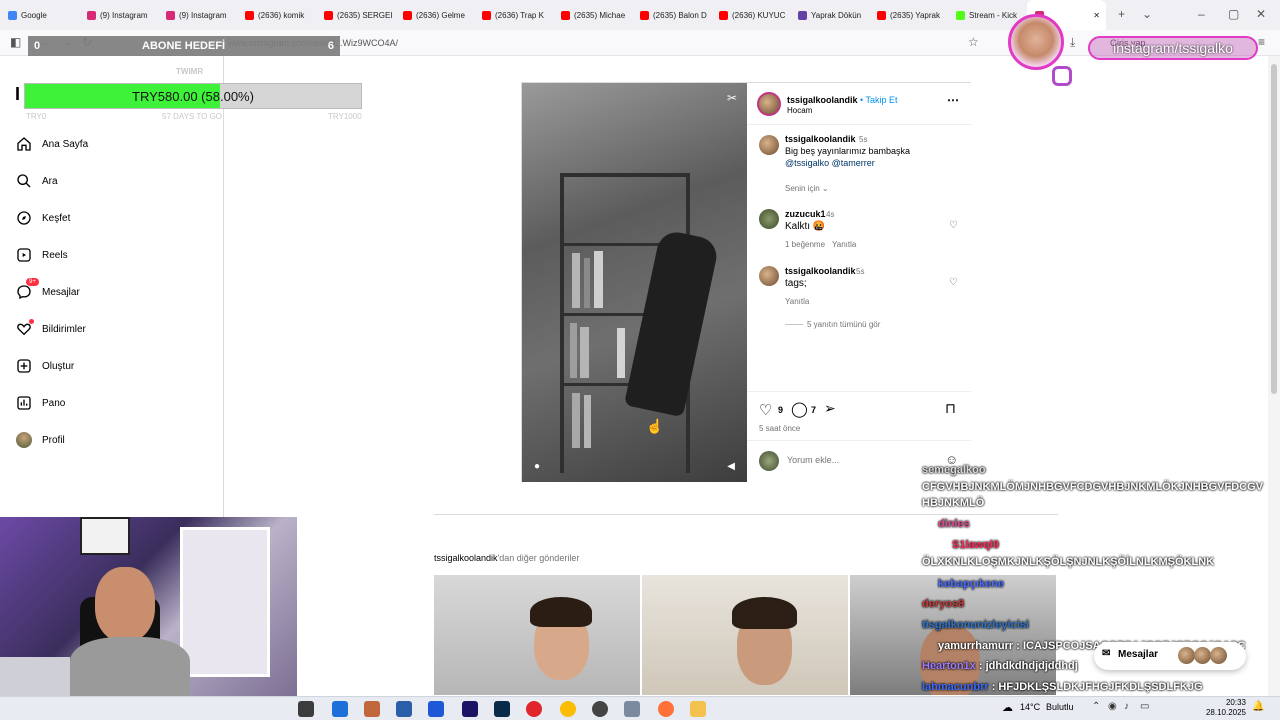 Image resolution: width=1280 pixels, height=720 pixels. What do you see at coordinates (950, 408) in the screenshot?
I see `save-bookmark-icon: ⊓` at bounding box center [950, 408].